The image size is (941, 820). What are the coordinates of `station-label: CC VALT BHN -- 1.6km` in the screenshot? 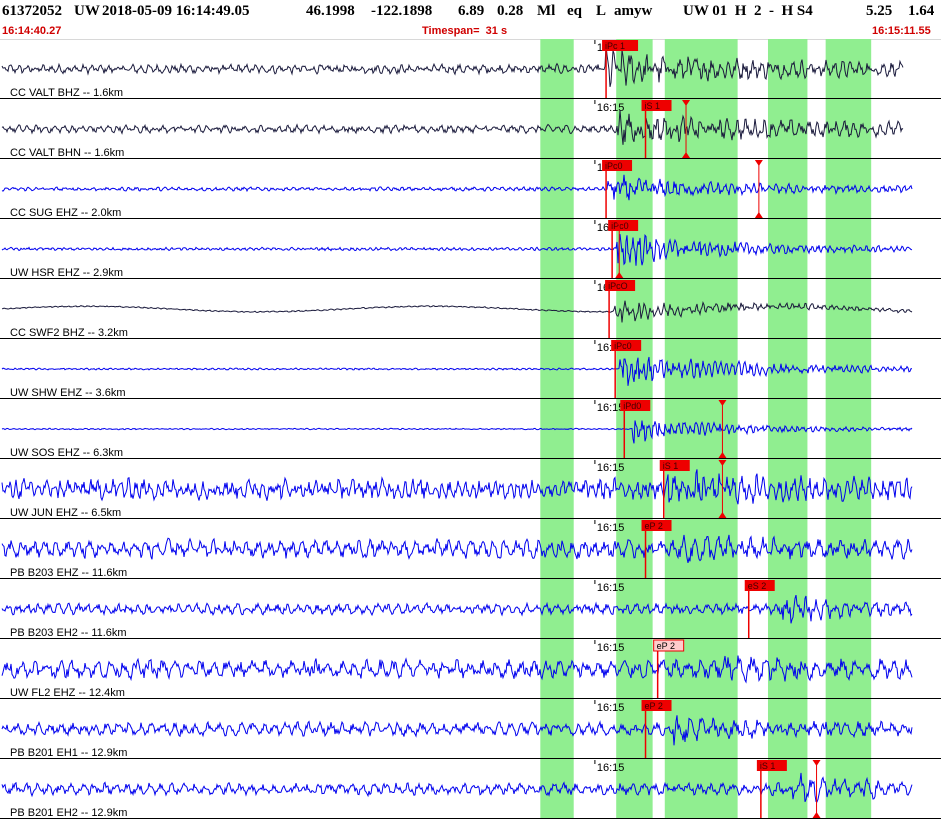 It's located at (67, 153).